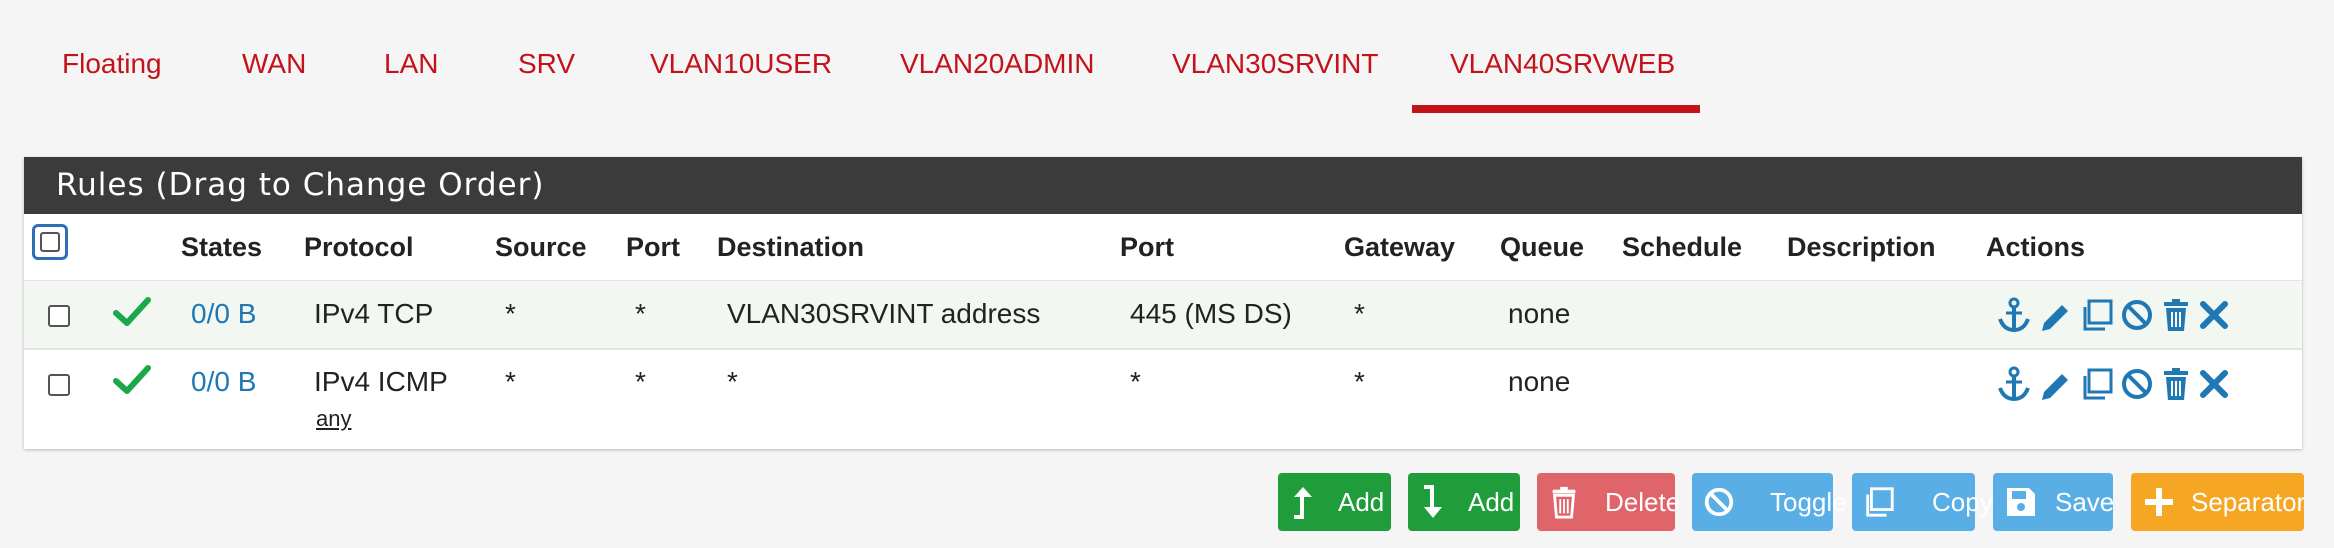 The width and height of the screenshot is (2334, 548). I want to click on delete-button: Delete, so click(1608, 502).